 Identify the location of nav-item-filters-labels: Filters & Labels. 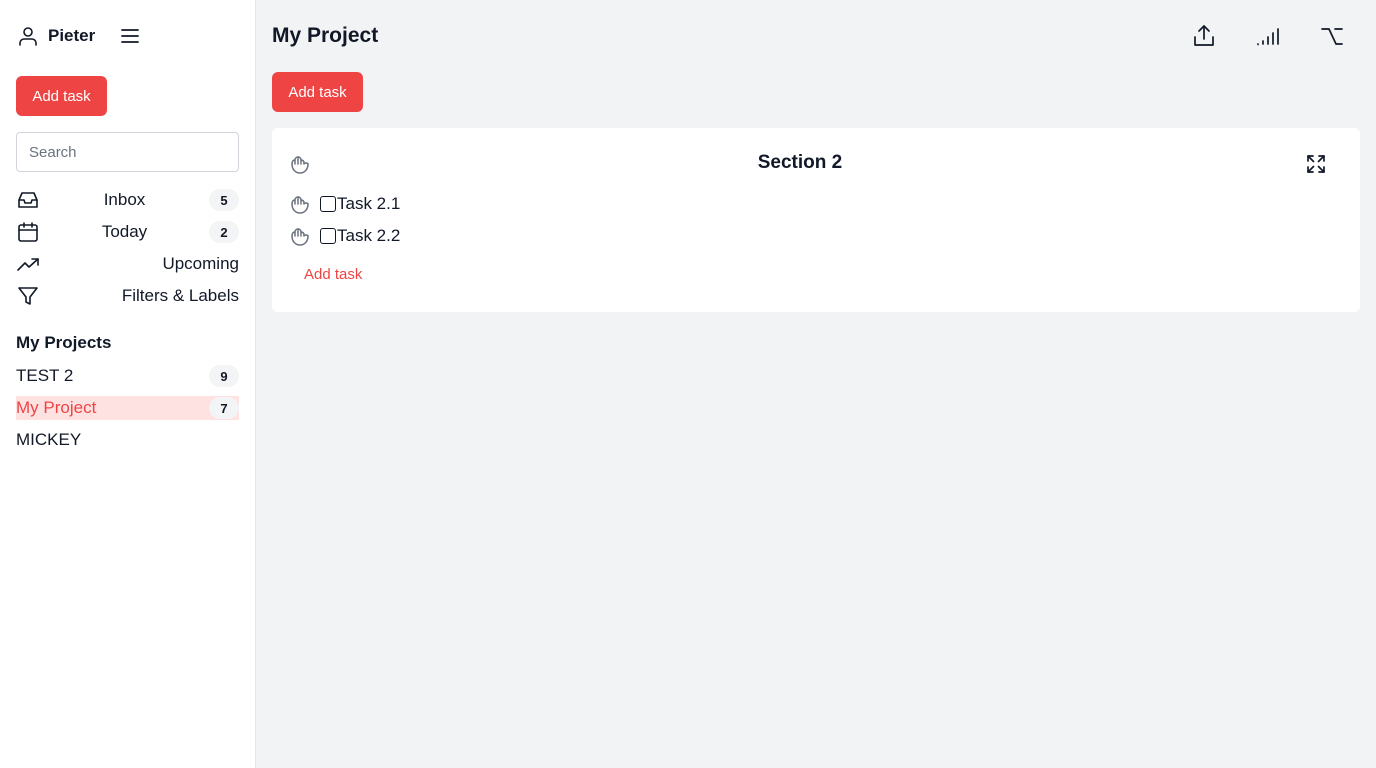
(127, 296).